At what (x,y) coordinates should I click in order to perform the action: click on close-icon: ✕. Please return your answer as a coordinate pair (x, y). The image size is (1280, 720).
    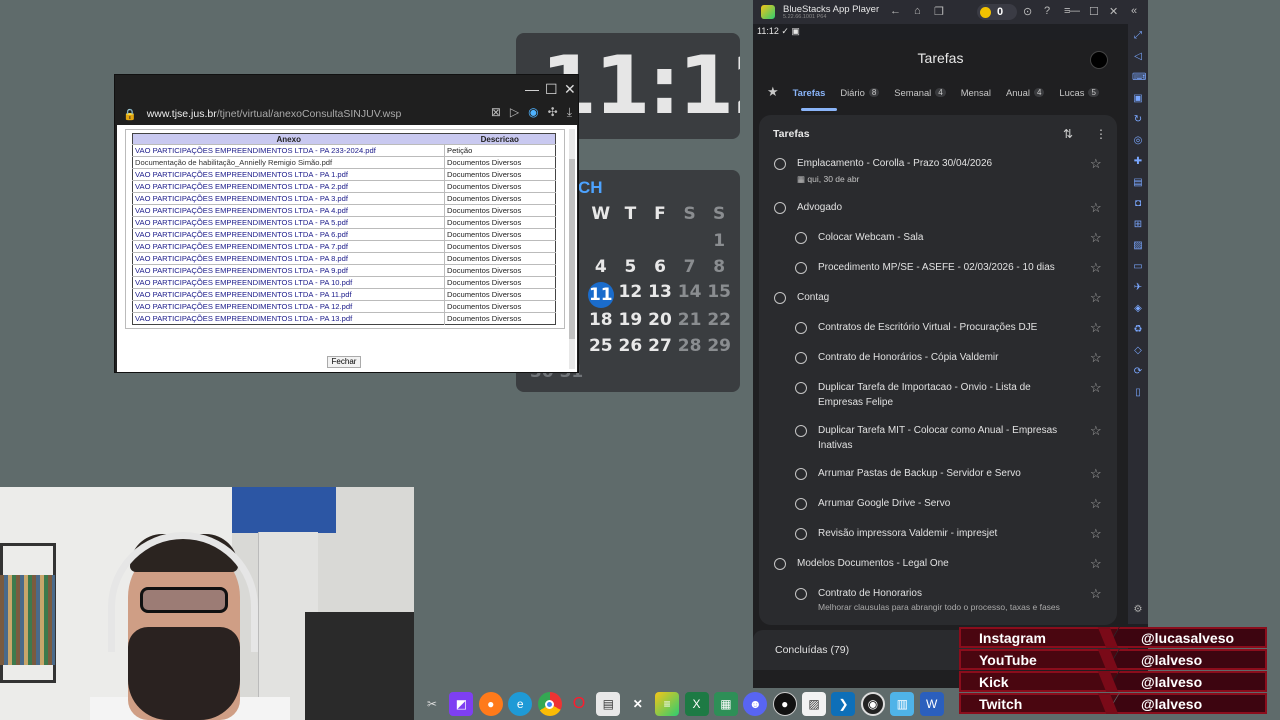
    Looking at the image, I should click on (570, 89).